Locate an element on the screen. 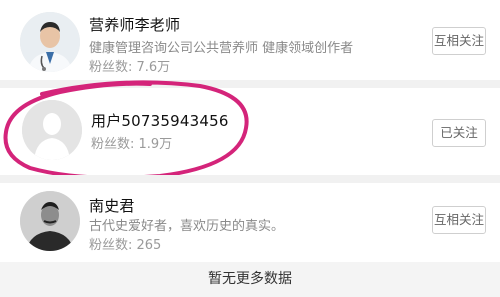 This screenshot has width=500, height=297. user-description: 古代史爱好者，喜欢历史的真实。 is located at coordinates (187, 226).